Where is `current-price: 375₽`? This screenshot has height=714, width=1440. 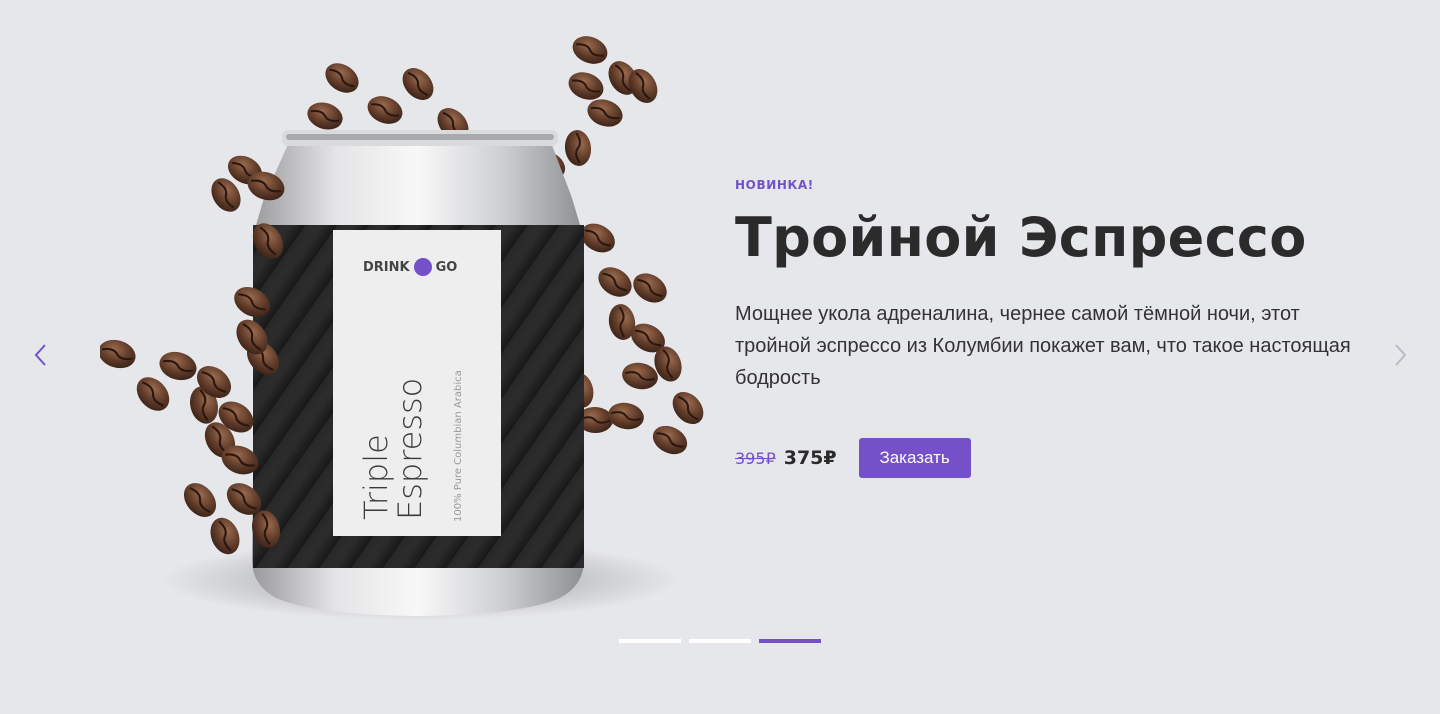 current-price: 375₽ is located at coordinates (810, 458).